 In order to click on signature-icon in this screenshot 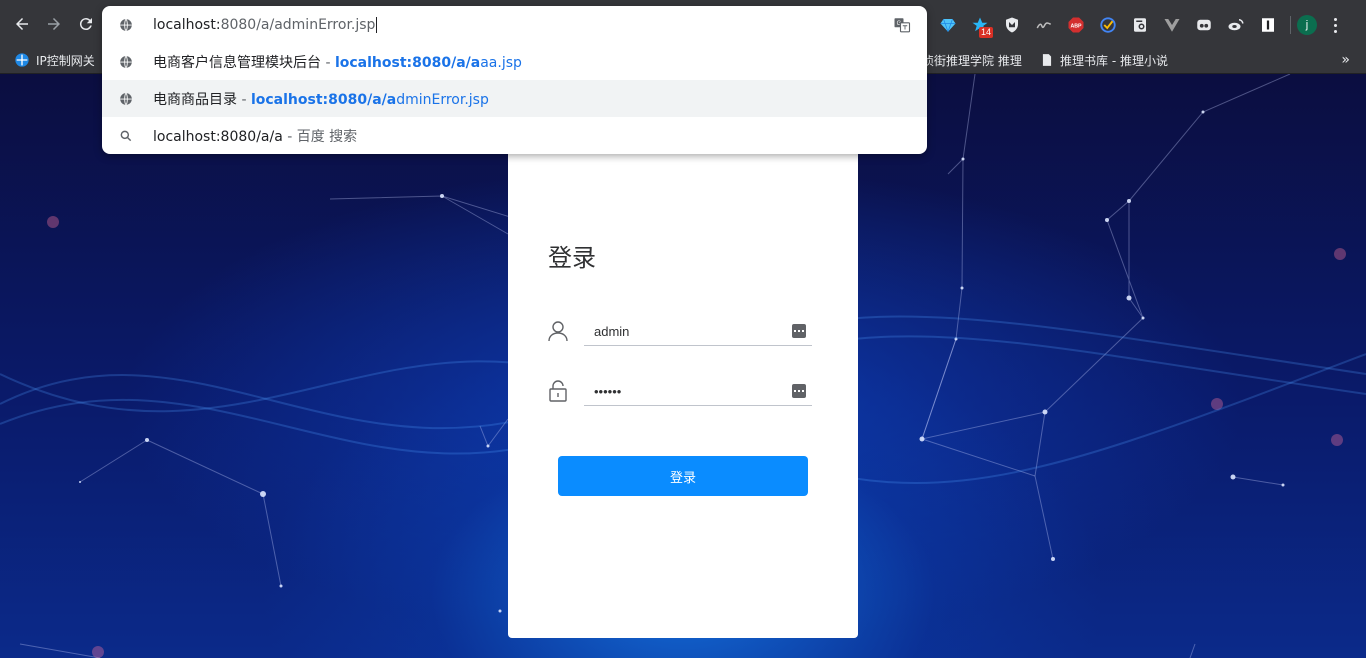, I will do `click(1044, 25)`.